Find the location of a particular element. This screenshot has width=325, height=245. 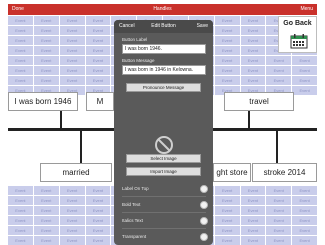

event-travel: travel is located at coordinates (259, 101).